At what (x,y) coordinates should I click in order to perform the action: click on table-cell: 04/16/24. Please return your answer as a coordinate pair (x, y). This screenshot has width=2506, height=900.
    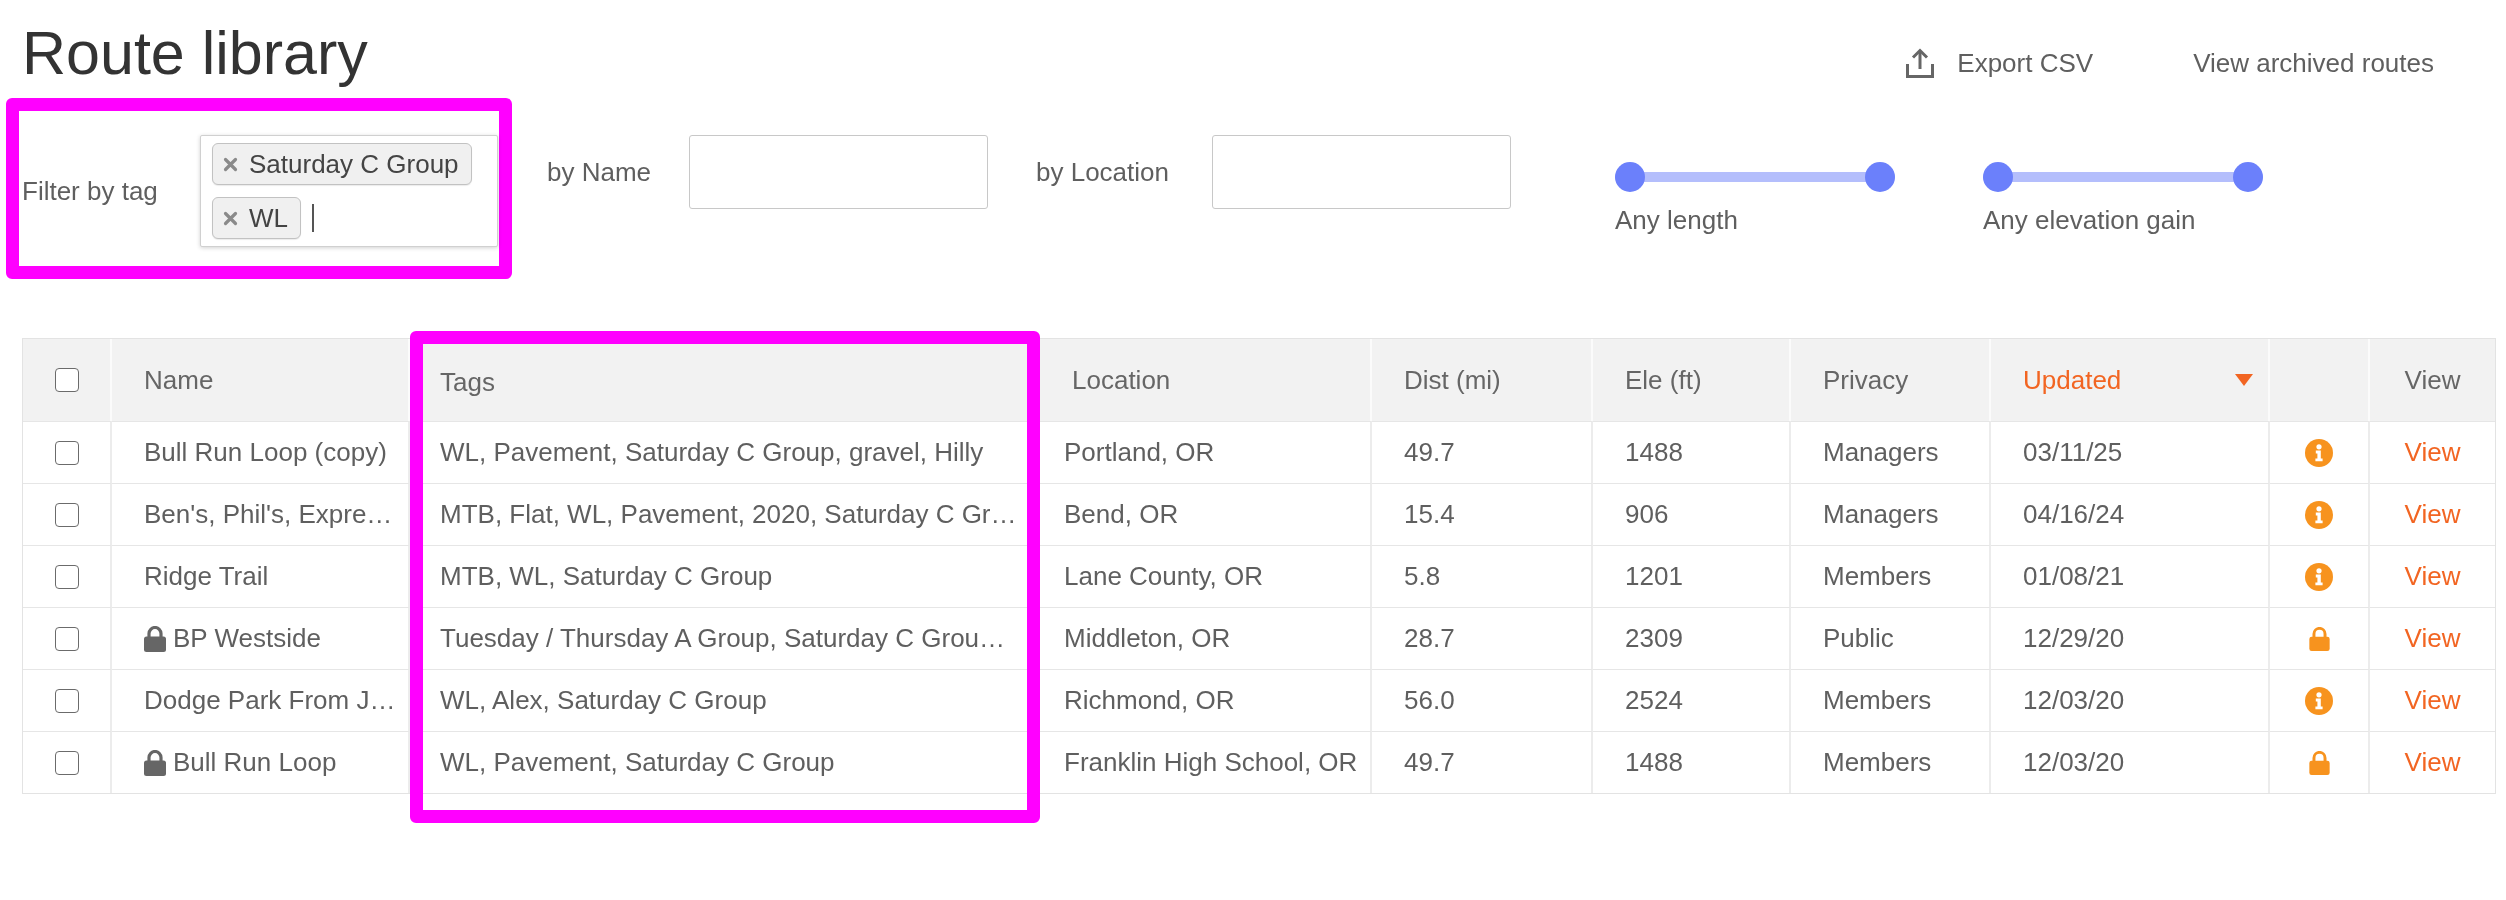
    Looking at the image, I should click on (2130, 514).